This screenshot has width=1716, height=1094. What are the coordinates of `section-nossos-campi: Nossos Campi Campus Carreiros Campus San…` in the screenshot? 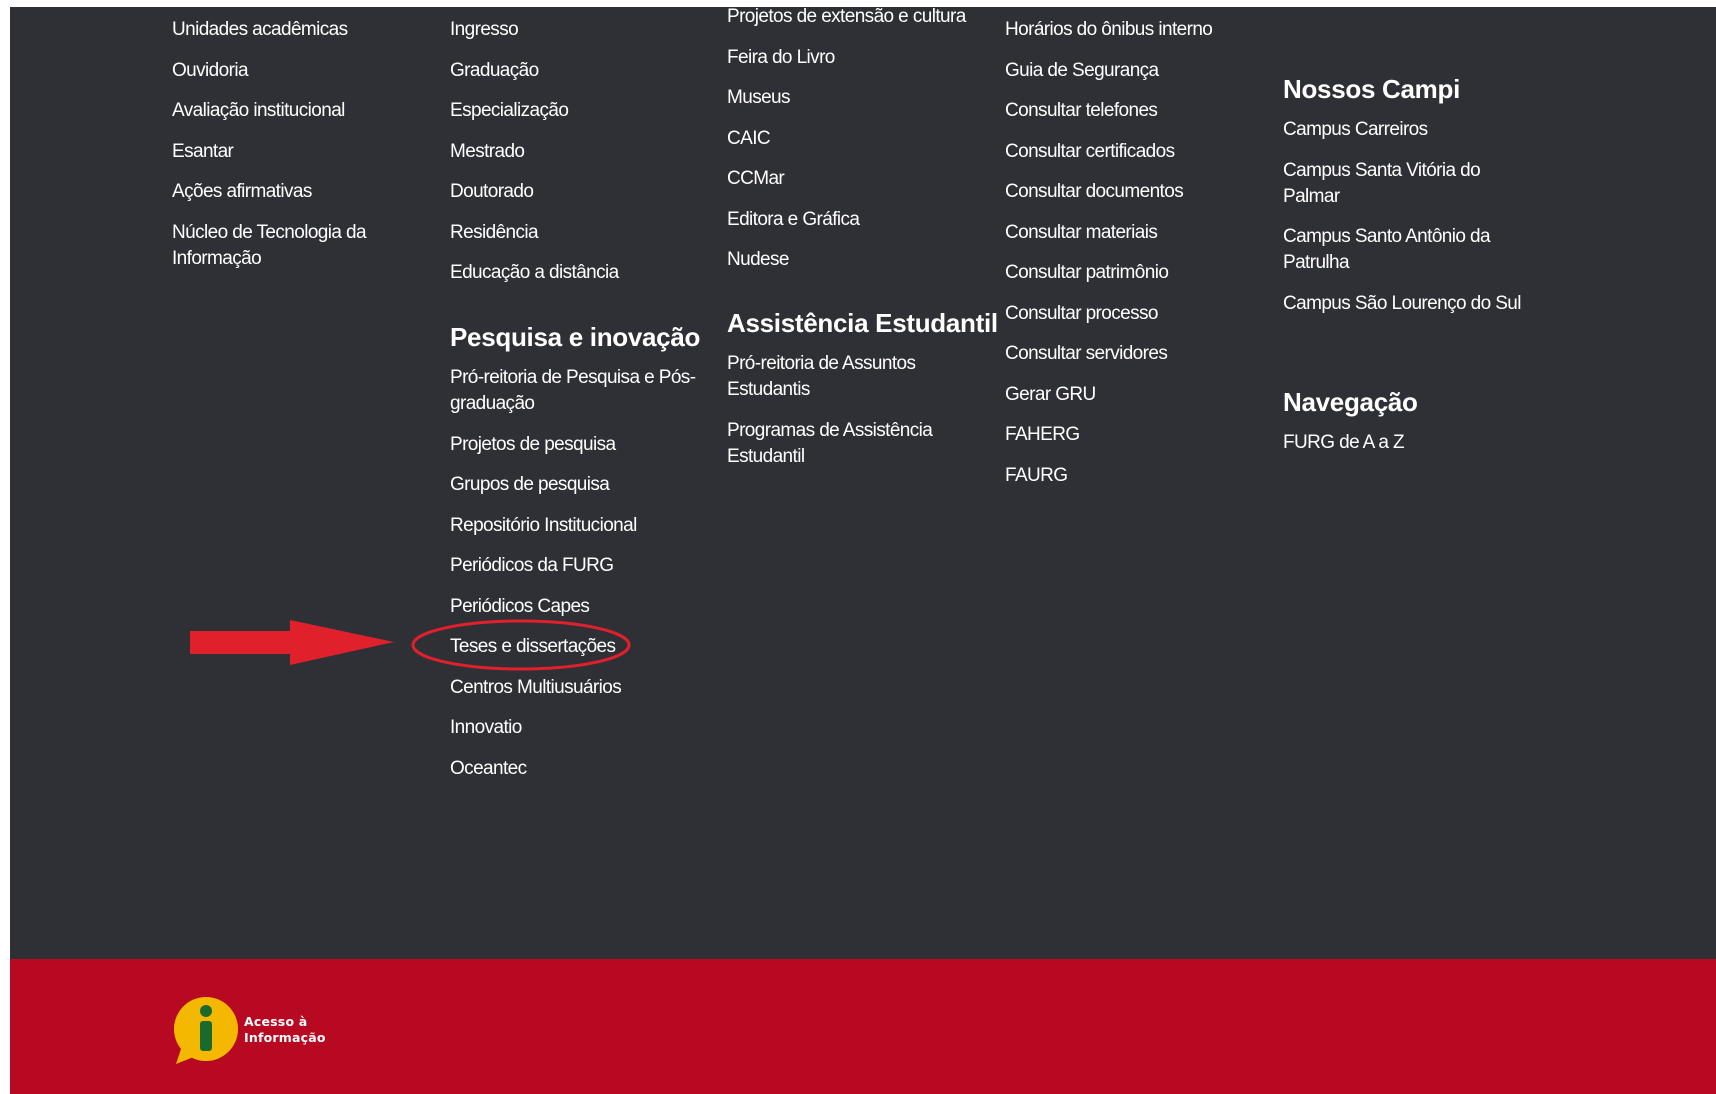 It's located at (1414, 202).